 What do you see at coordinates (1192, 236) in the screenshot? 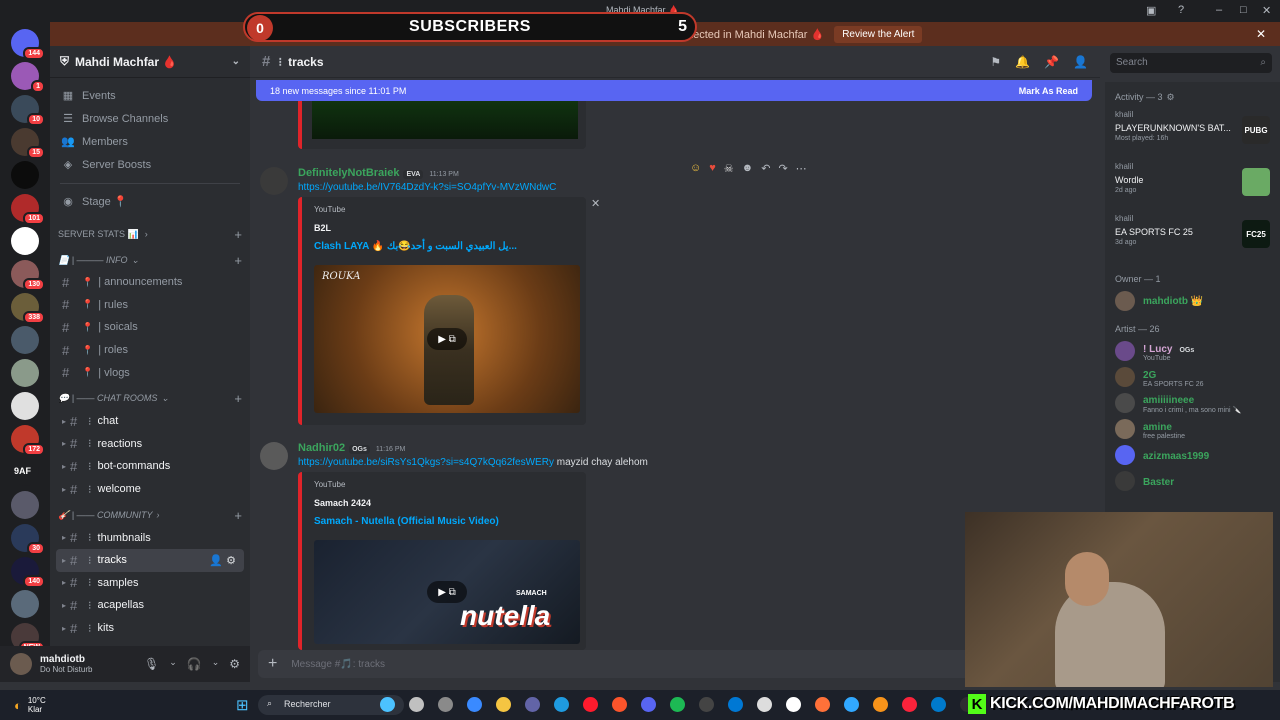
I see `activity-item: khalil EA SPORTS FC 25 3d ago FC25` at bounding box center [1192, 236].